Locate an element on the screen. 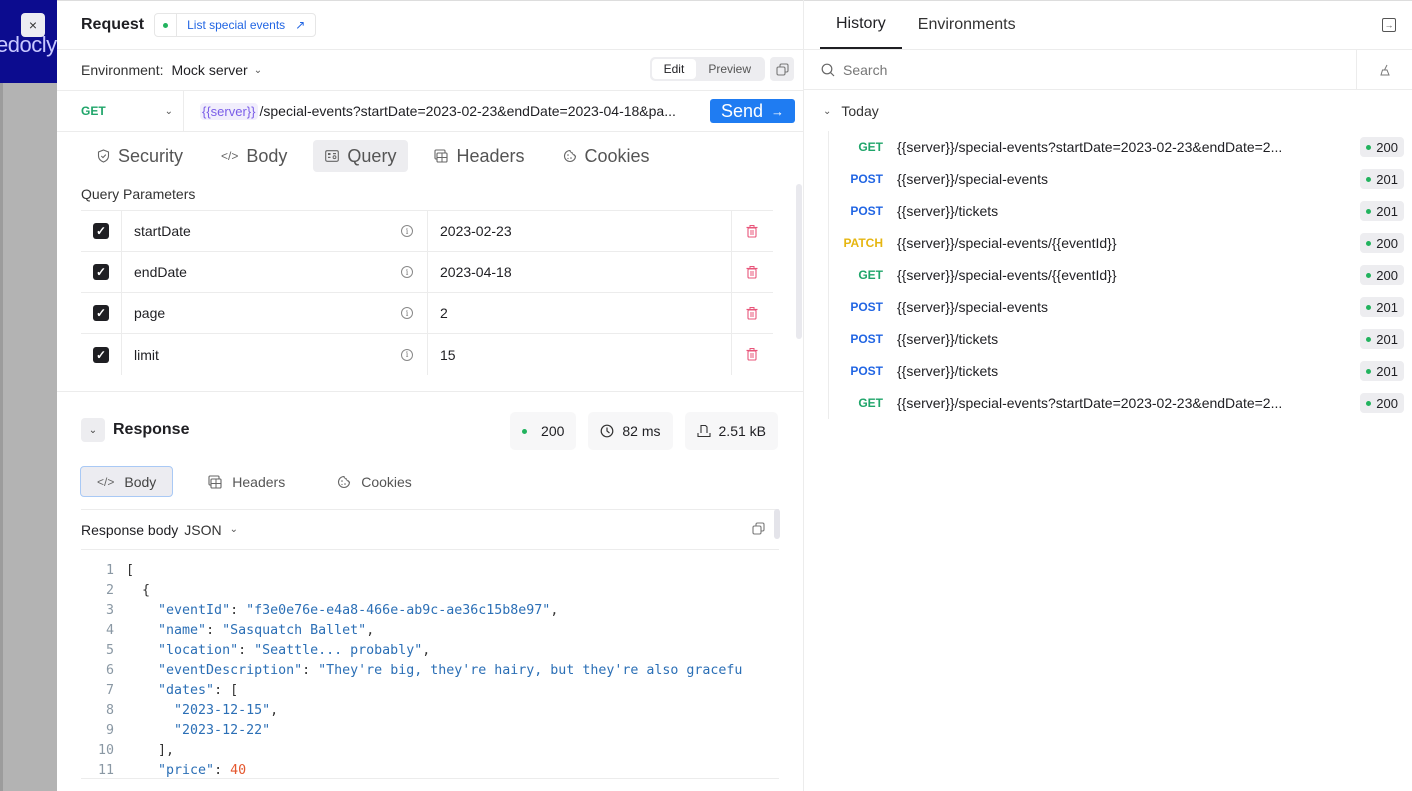 Image resolution: width=1412 pixels, height=791 pixels. tab-query: Query is located at coordinates (361, 156).